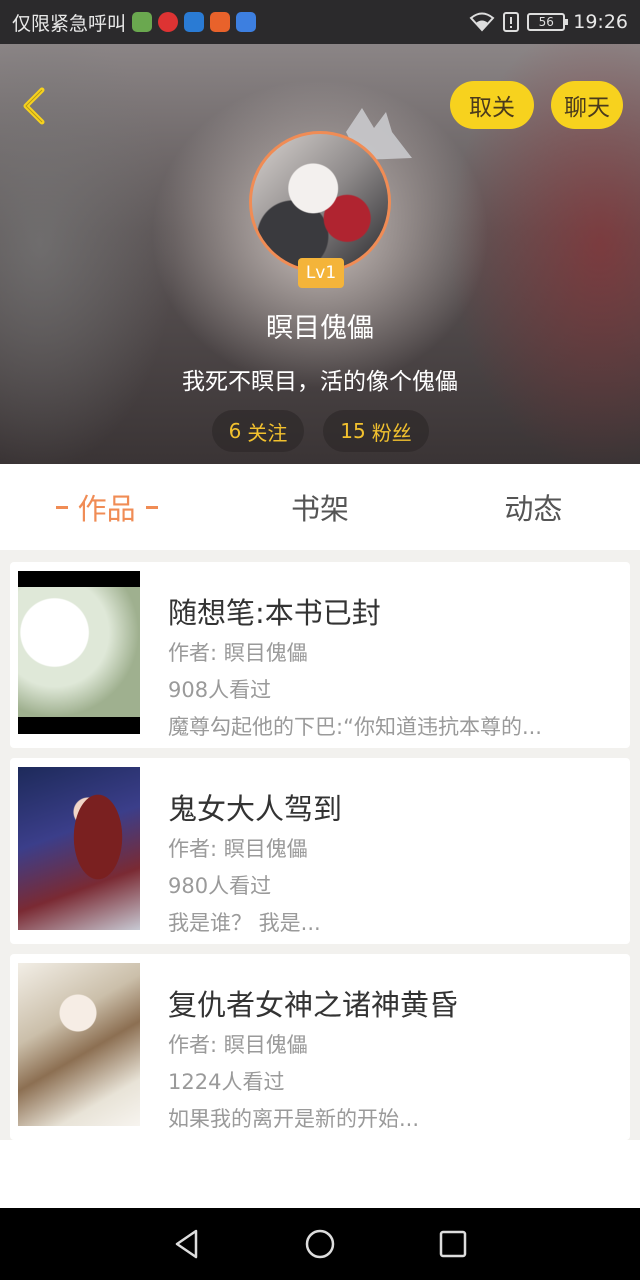 This screenshot has width=640, height=1280. I want to click on app-orange-icon, so click(220, 22).